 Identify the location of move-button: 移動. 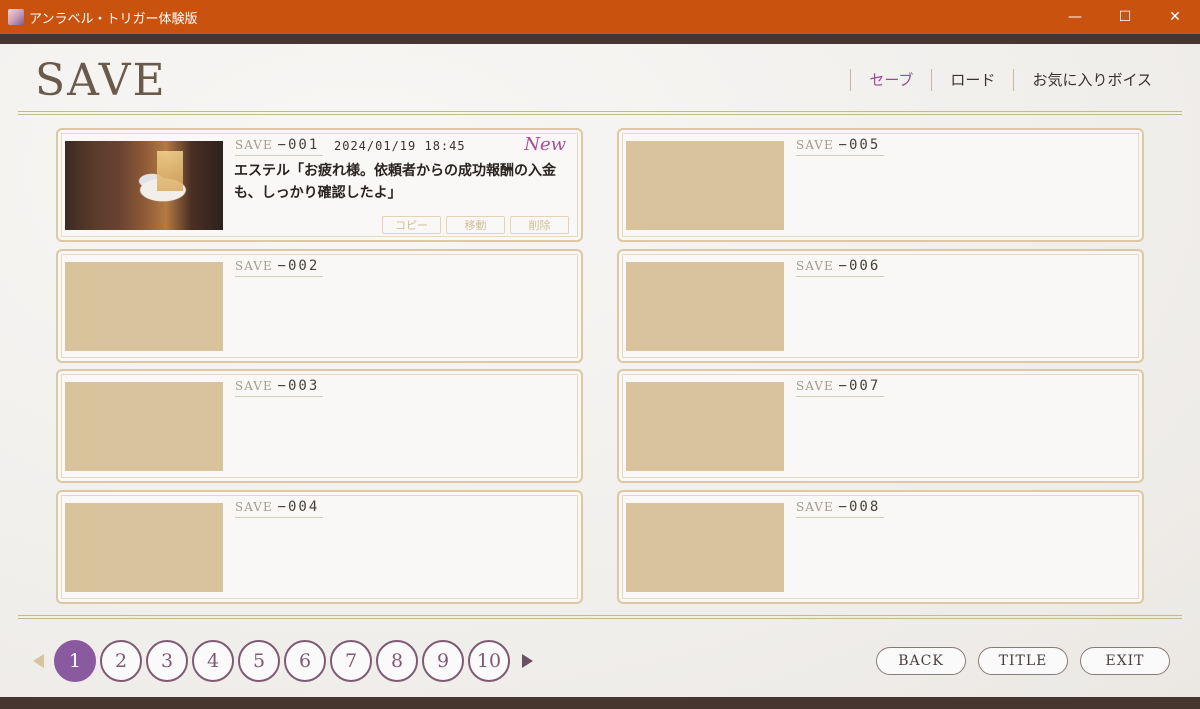
(475, 225).